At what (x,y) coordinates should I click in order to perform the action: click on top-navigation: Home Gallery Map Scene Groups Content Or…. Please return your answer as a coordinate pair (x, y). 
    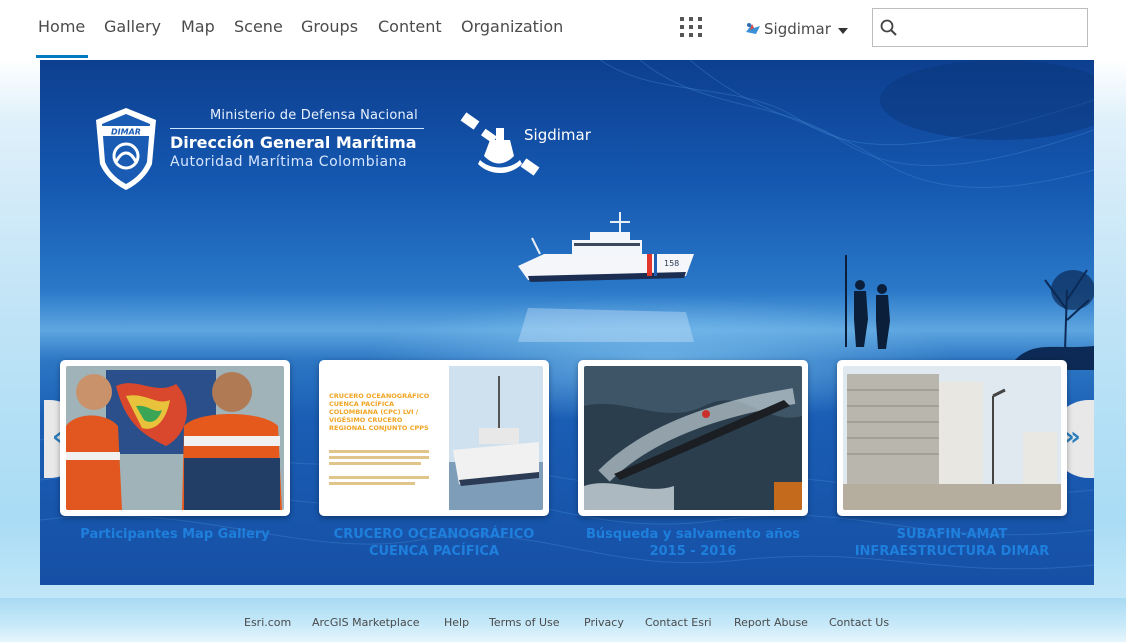
    Looking at the image, I should click on (563, 29).